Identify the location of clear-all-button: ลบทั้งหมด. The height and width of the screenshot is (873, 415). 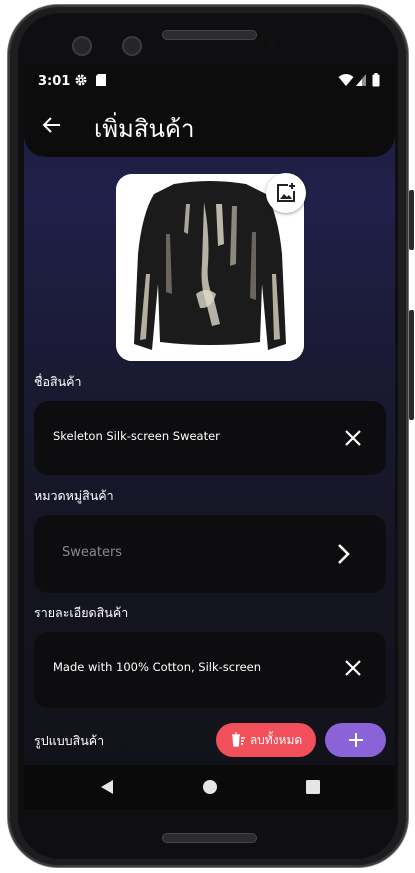
(266, 740).